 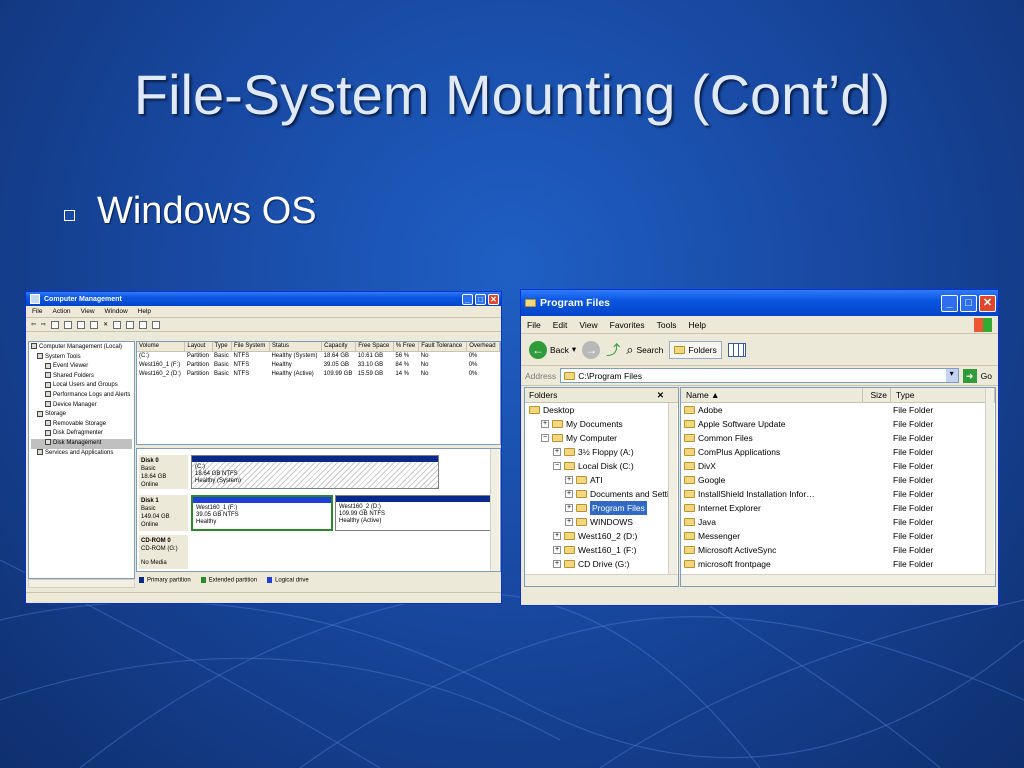 I want to click on tree-item: Storage, so click(x=81, y=415).